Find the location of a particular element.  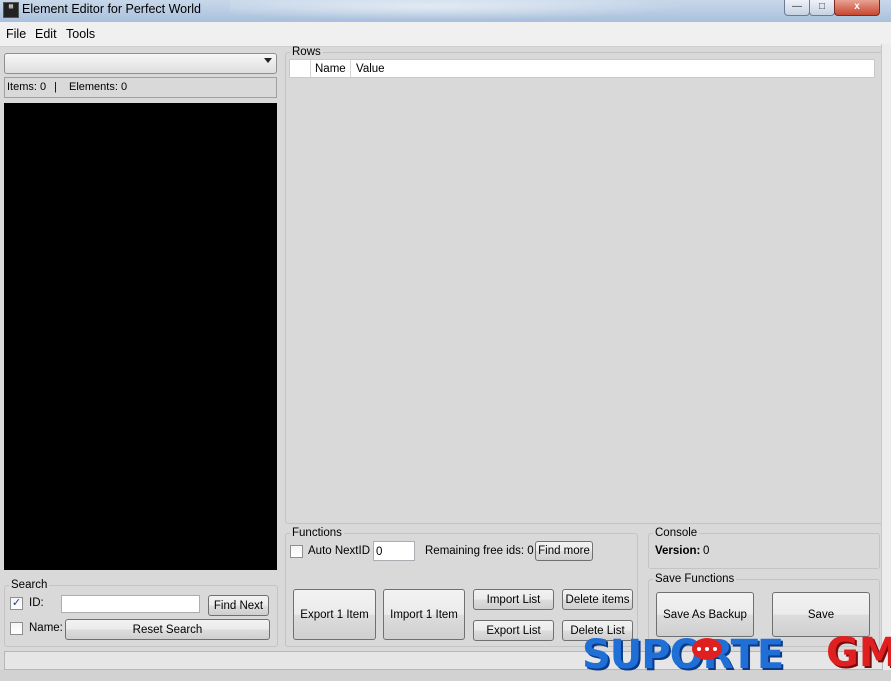

id-checkbox: ✓ is located at coordinates (16, 603).